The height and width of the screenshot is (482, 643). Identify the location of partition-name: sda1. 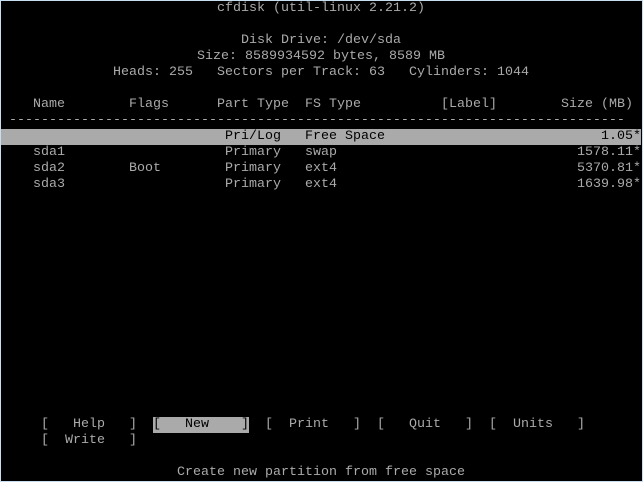
(49, 152).